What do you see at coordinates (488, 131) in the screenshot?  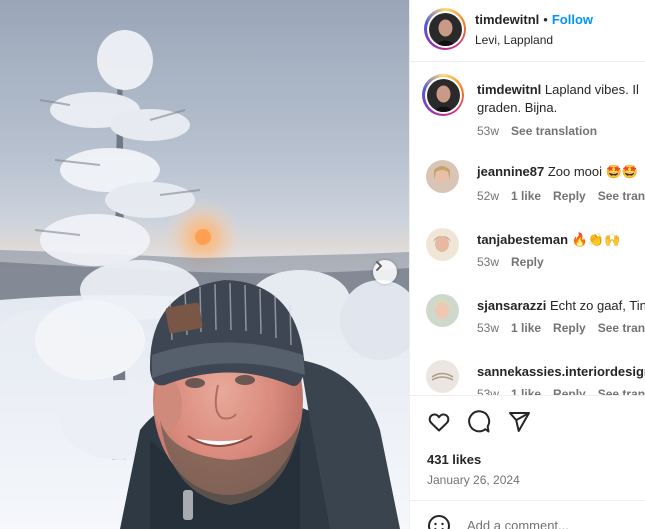 I see `caption-time: 53w` at bounding box center [488, 131].